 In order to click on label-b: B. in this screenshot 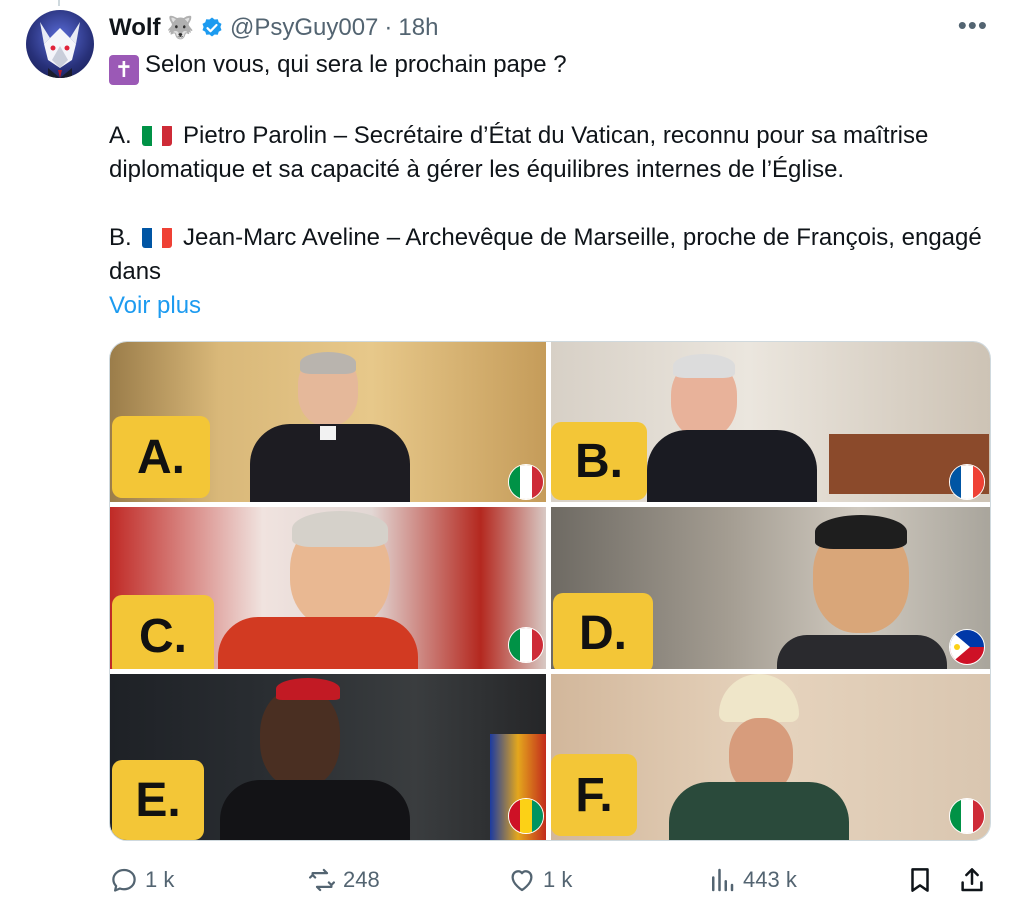, I will do `click(599, 461)`.